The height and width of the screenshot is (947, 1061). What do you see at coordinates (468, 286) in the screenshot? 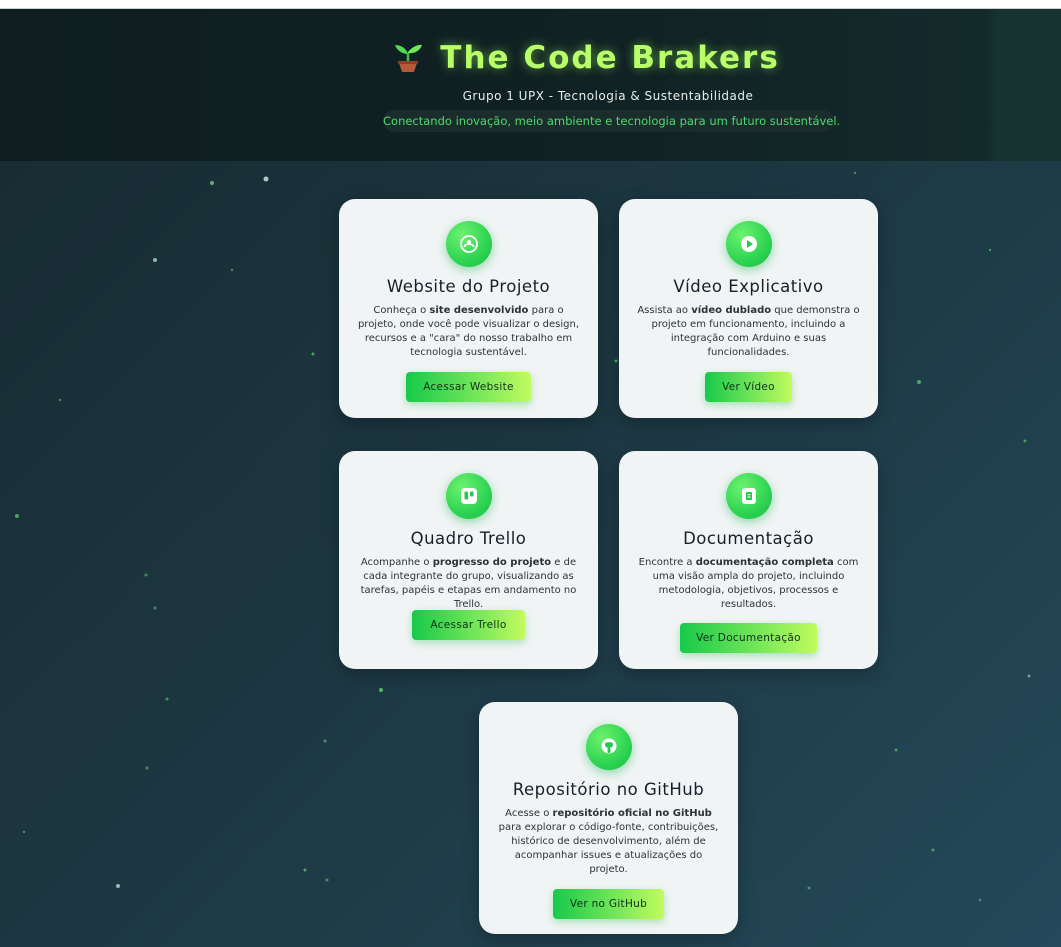
I see `card-title: Website do Projeto` at bounding box center [468, 286].